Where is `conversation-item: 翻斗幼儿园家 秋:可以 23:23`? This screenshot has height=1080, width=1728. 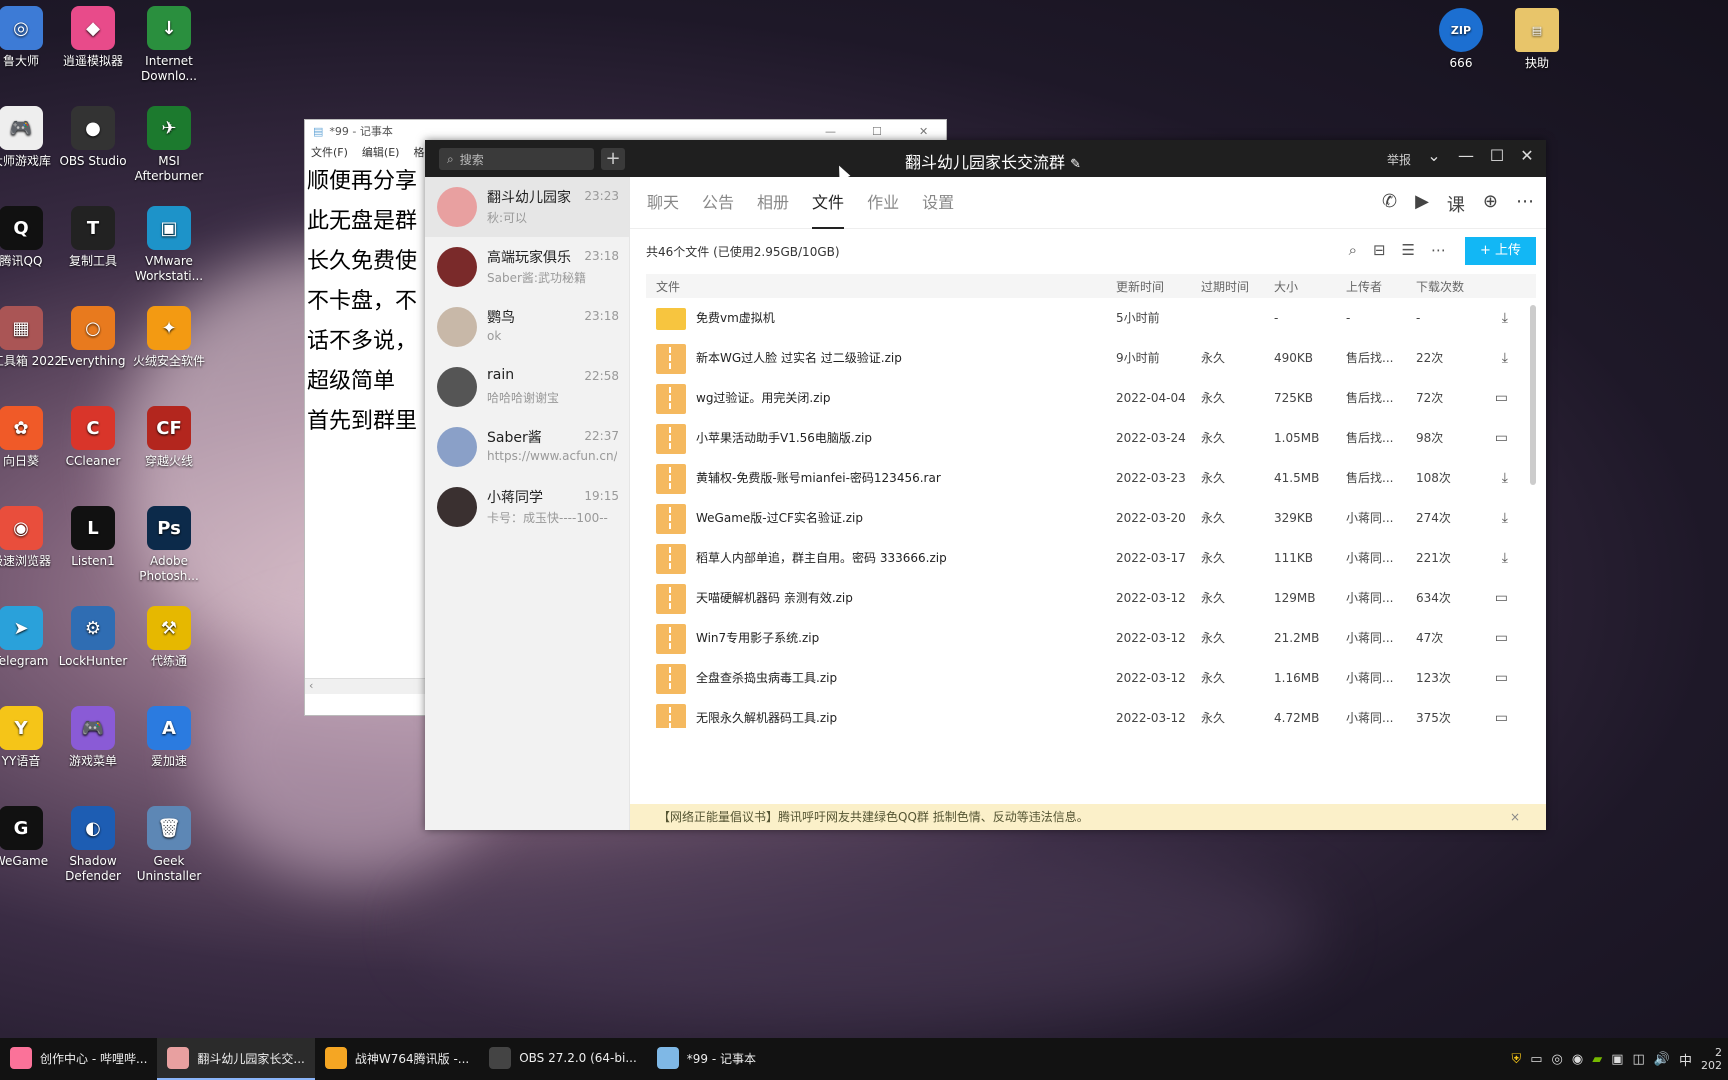 conversation-item: 翻斗幼儿园家 秋:可以 23:23 is located at coordinates (527, 207).